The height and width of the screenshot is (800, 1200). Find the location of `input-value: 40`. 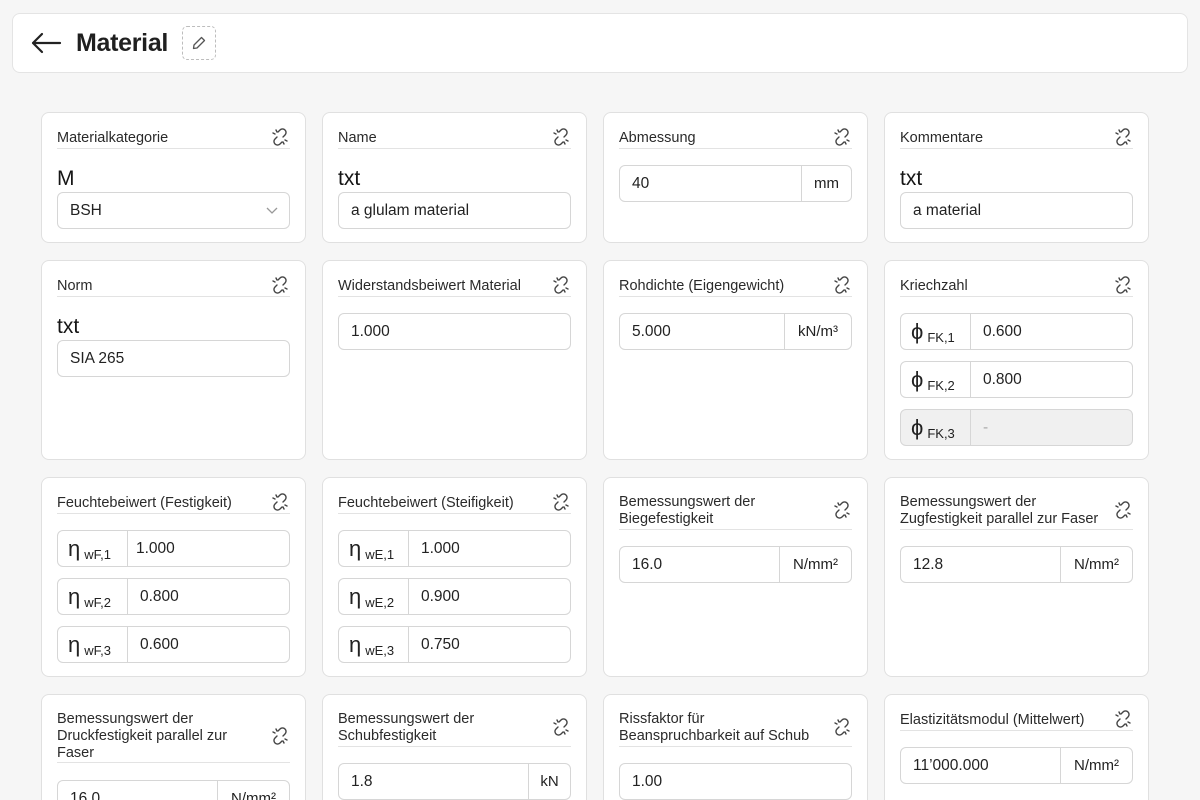

input-value: 40 is located at coordinates (641, 183).